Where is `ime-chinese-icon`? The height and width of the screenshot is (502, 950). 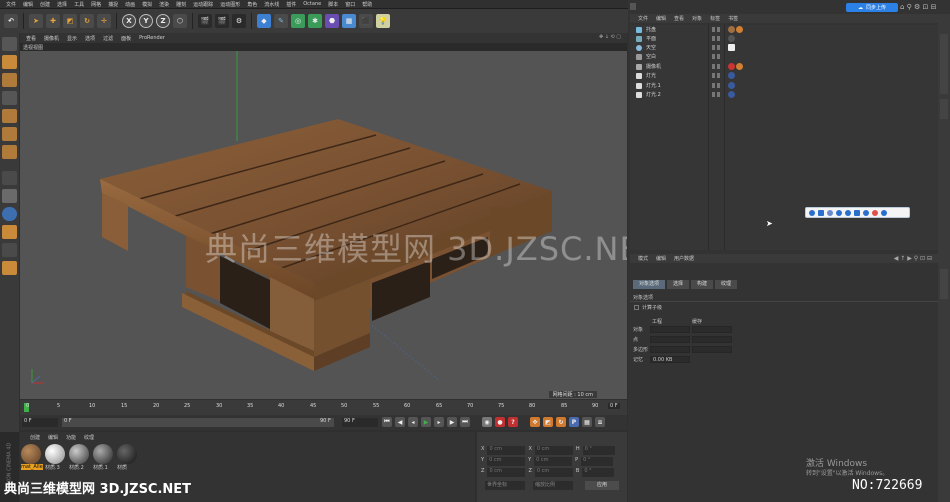
ime-chinese-icon is located at coordinates (821, 212).